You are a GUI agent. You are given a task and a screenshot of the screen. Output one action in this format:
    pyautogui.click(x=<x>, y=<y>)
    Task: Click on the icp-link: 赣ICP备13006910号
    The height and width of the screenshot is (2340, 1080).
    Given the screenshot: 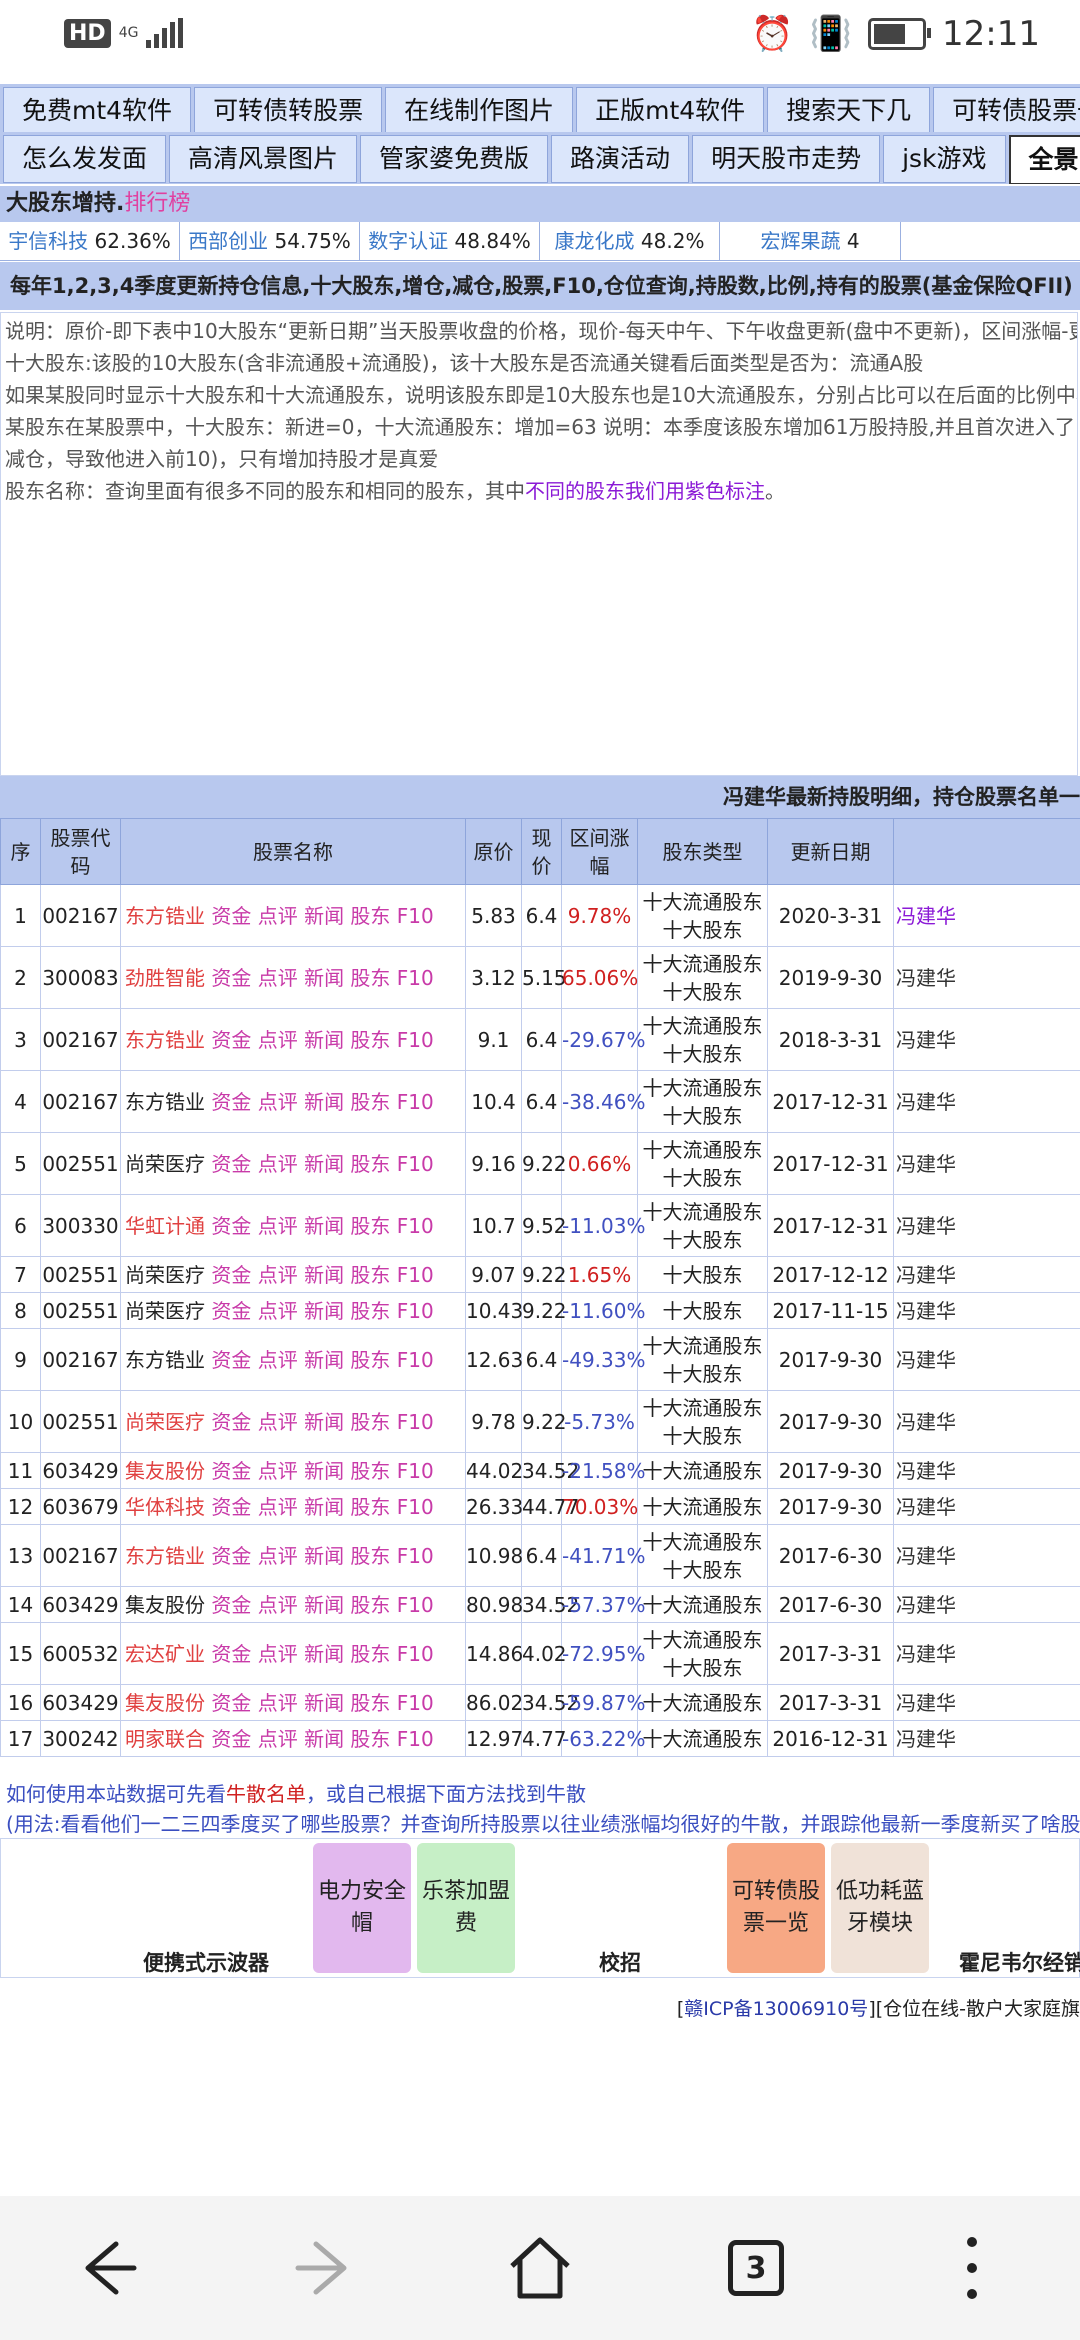 What is the action you would take?
    pyautogui.click(x=776, y=2009)
    